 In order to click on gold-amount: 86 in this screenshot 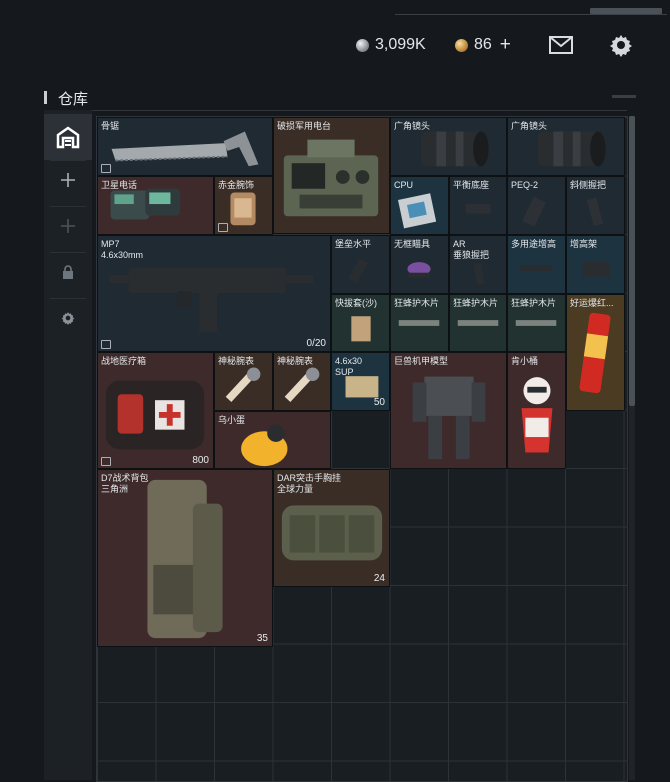, I will do `click(483, 44)`.